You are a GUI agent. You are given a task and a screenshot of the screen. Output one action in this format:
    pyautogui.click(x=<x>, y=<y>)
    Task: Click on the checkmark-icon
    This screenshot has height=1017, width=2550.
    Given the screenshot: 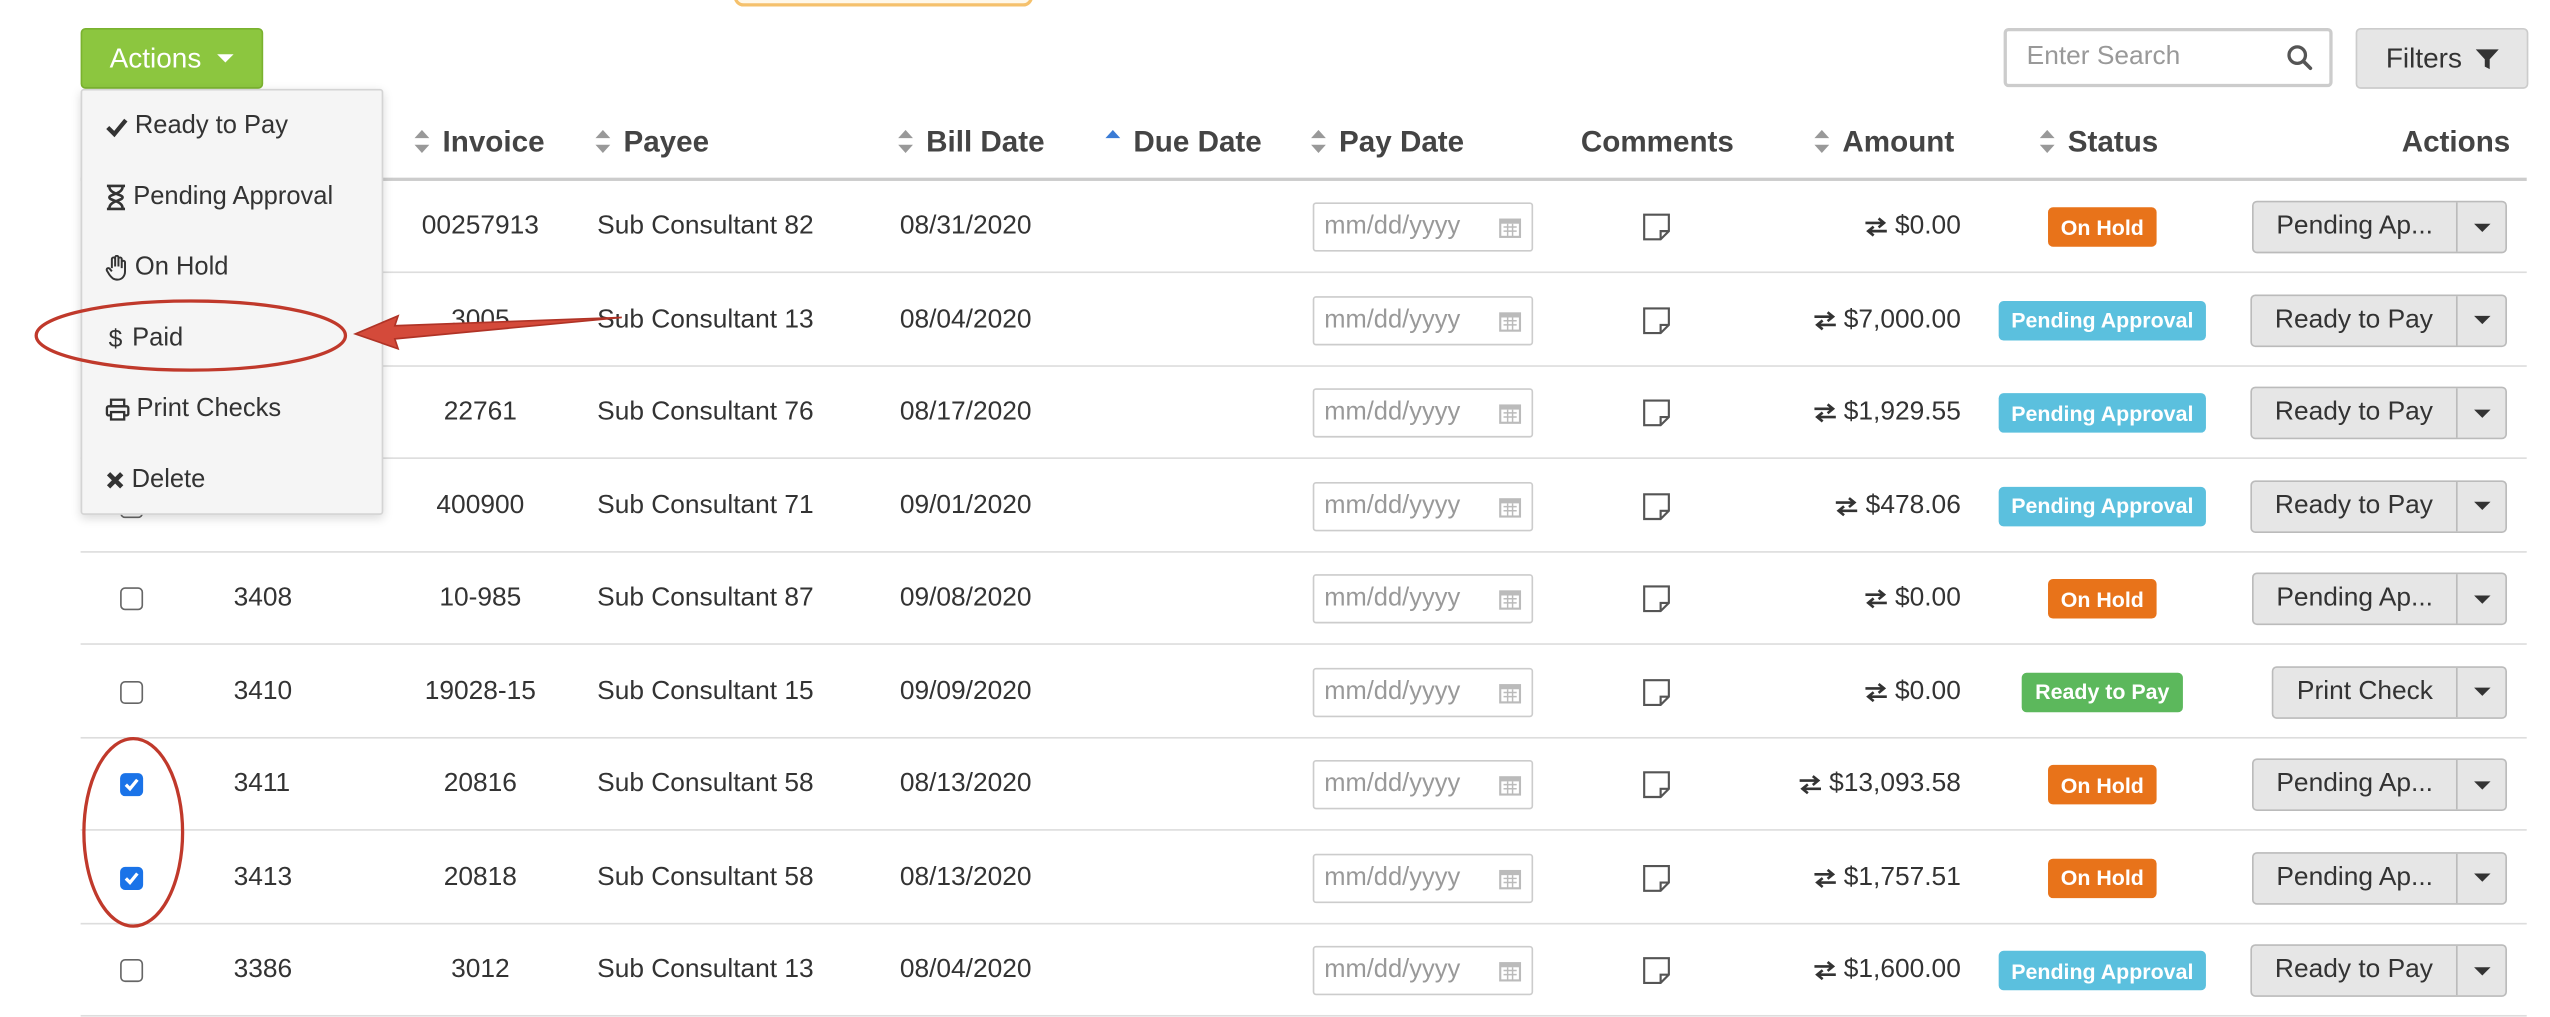 What is the action you would take?
    pyautogui.click(x=131, y=878)
    